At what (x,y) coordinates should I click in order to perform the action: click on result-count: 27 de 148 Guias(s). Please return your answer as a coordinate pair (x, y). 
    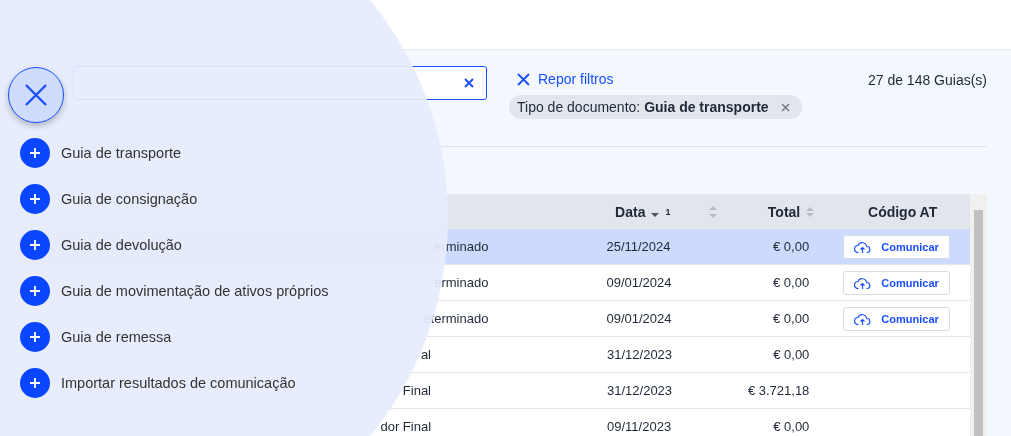
    Looking at the image, I should click on (927, 79).